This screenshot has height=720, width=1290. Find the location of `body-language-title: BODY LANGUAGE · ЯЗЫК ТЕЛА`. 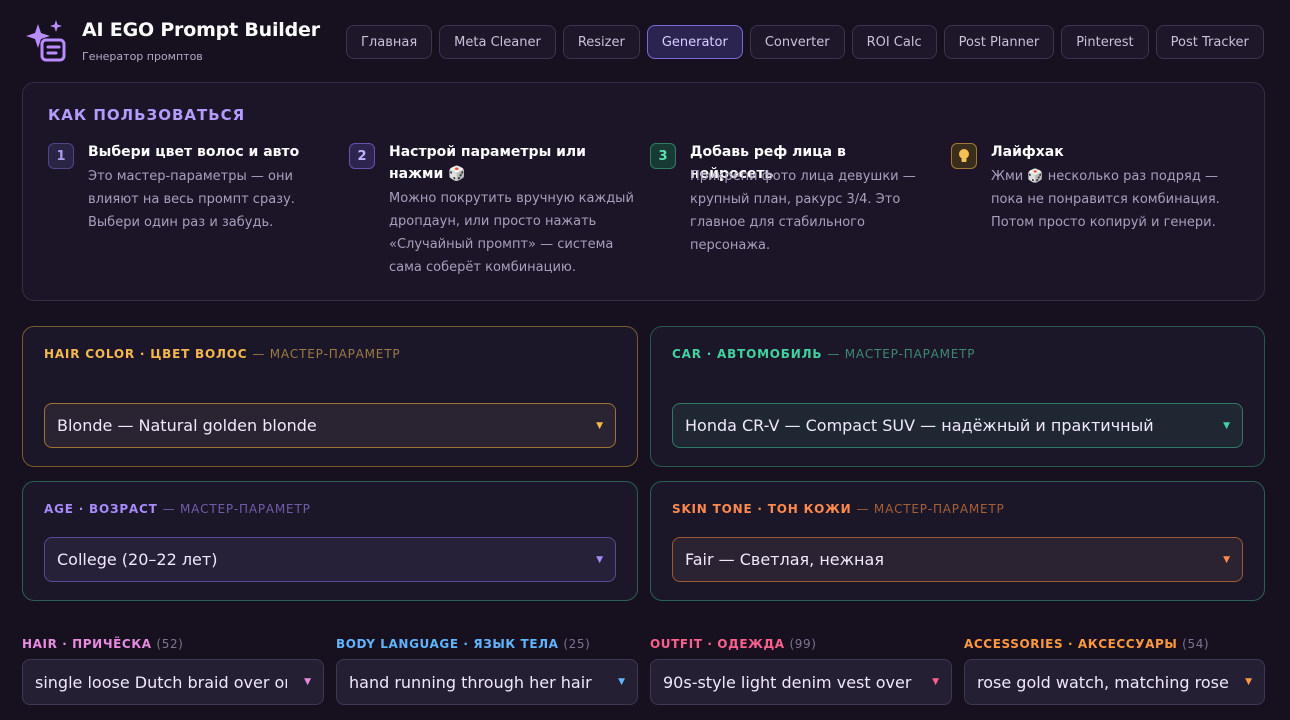

body-language-title: BODY LANGUAGE · ЯЗЫК ТЕЛА is located at coordinates (447, 644).